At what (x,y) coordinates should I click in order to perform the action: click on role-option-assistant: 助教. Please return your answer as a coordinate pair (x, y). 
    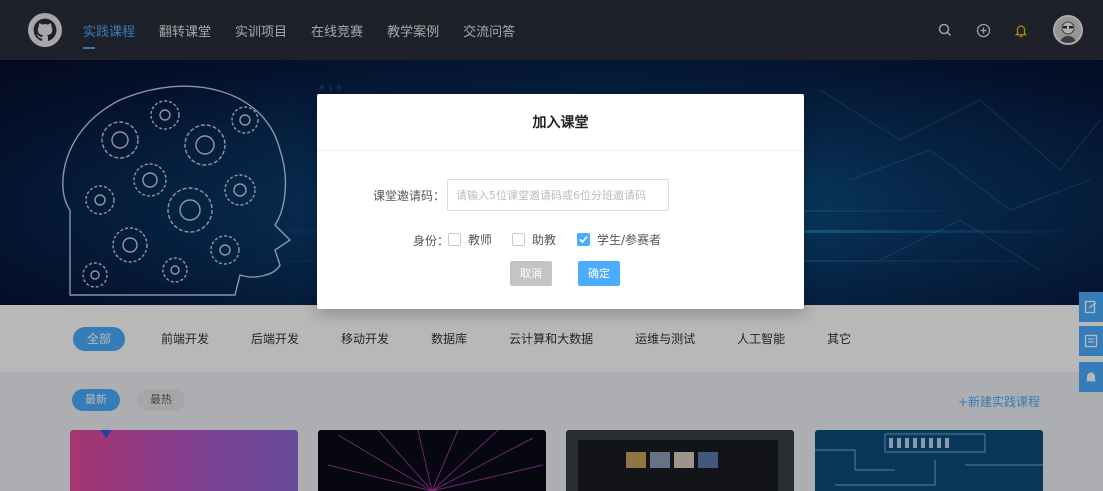
    Looking at the image, I should click on (534, 239).